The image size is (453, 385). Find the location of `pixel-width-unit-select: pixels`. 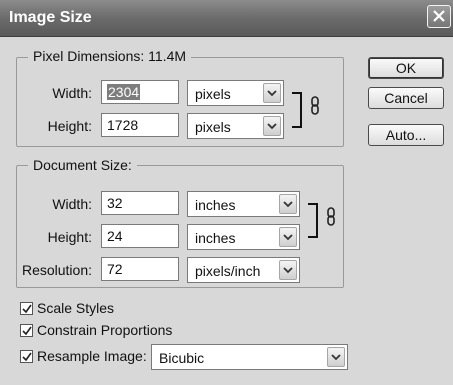

pixel-width-unit-select: pixels is located at coordinates (235, 93).